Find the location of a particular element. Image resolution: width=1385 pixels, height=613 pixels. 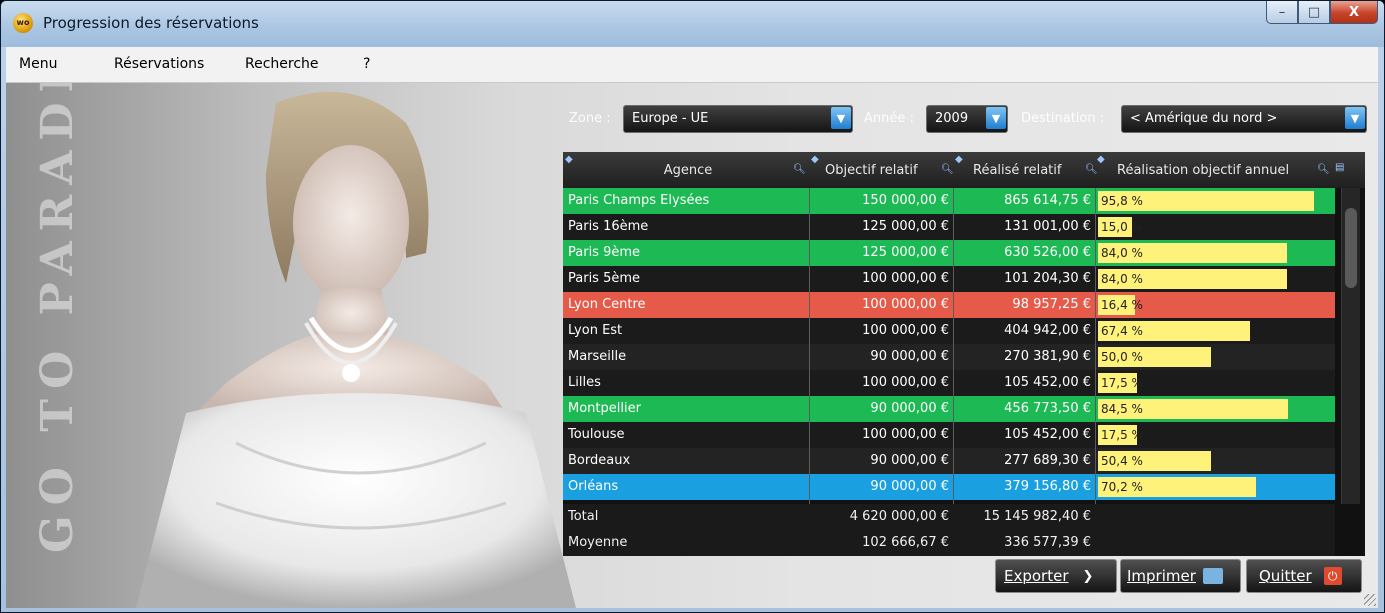

percent-label: 50,4 % is located at coordinates (1122, 461).